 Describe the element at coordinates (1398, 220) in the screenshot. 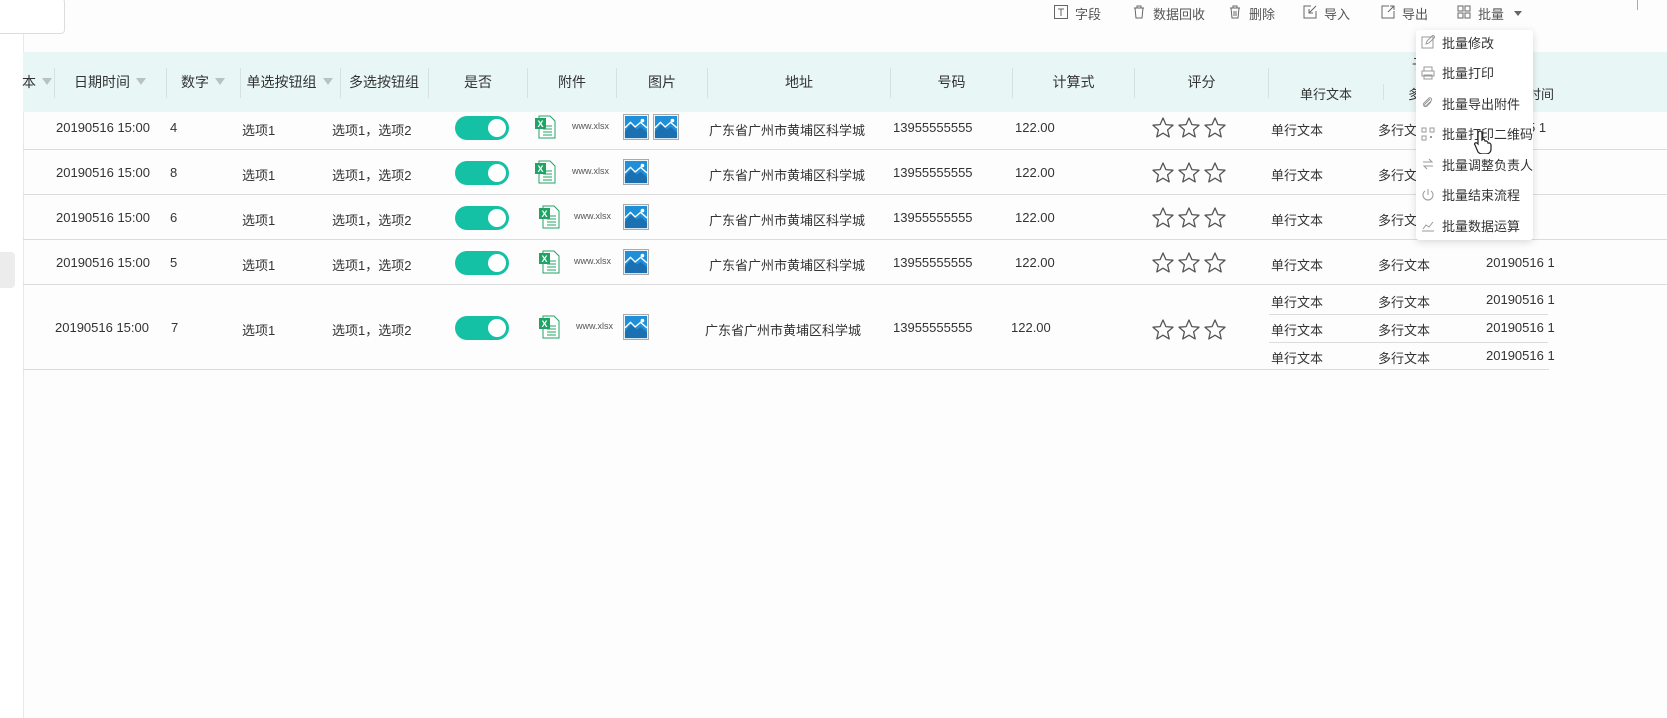

I see `sub-cell-multi: 多行文` at that location.